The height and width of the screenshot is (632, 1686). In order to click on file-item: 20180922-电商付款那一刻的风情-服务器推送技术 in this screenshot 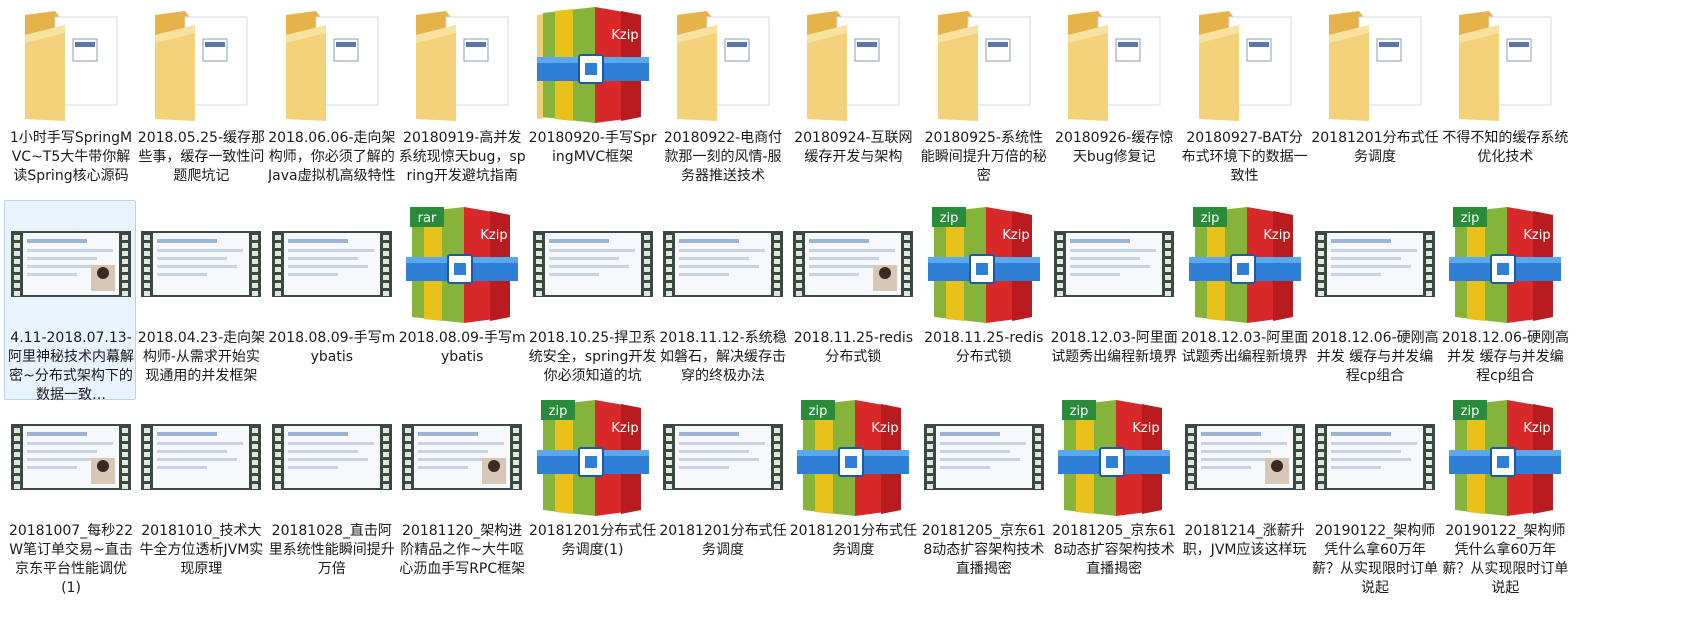, I will do `click(722, 100)`.